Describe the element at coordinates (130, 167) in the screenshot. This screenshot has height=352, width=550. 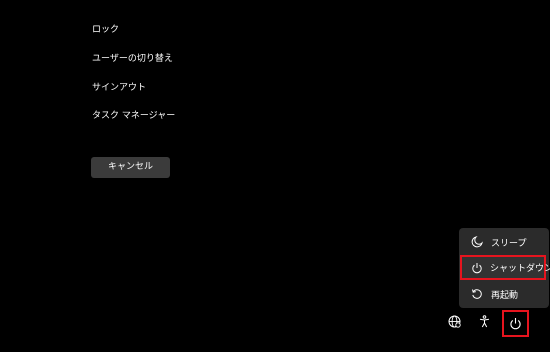
I see `cancel-button: キャンセル` at that location.